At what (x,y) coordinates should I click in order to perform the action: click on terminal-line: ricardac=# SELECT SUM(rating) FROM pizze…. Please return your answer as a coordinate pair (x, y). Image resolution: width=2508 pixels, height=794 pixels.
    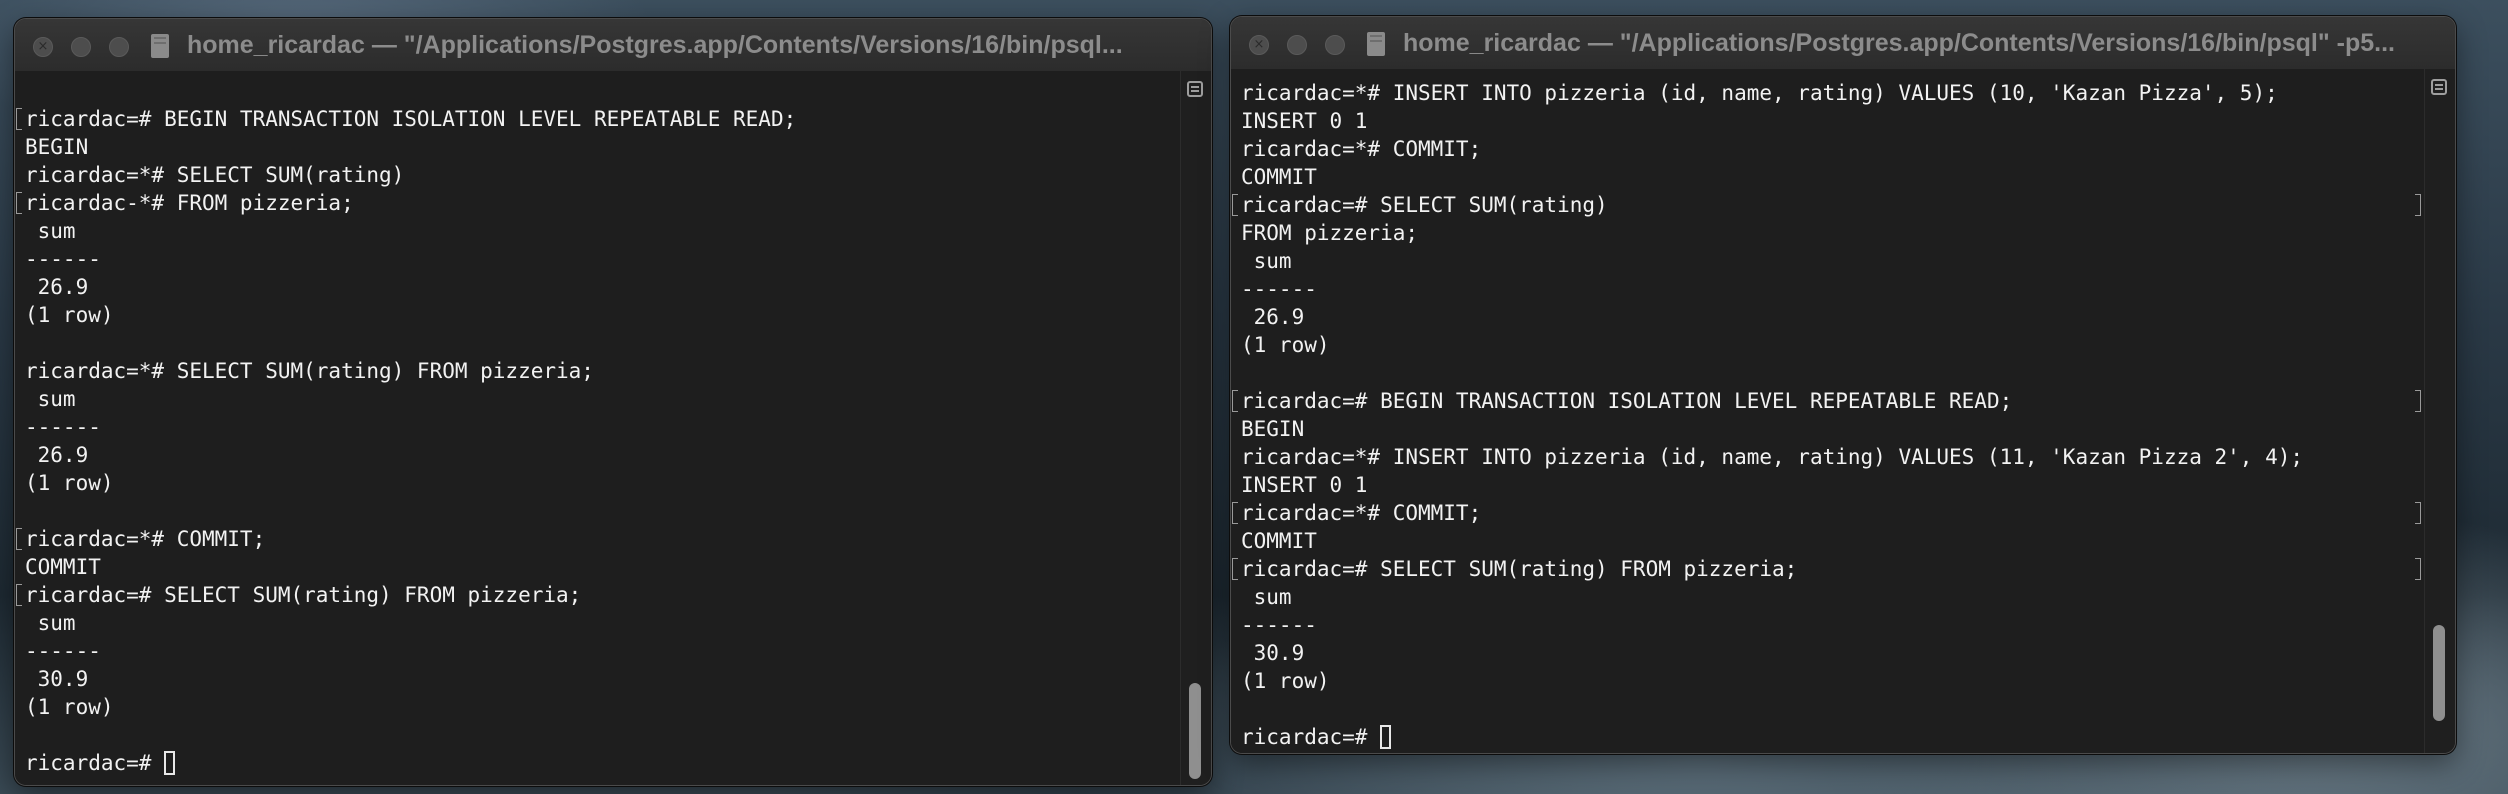
    Looking at the image, I should click on (1833, 569).